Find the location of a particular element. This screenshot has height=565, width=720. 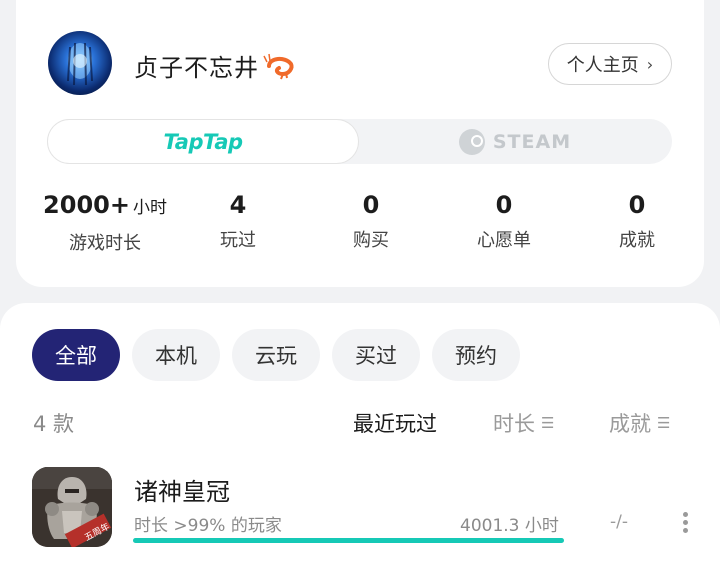

platform-switch: TapTap STEAM is located at coordinates (359, 141).